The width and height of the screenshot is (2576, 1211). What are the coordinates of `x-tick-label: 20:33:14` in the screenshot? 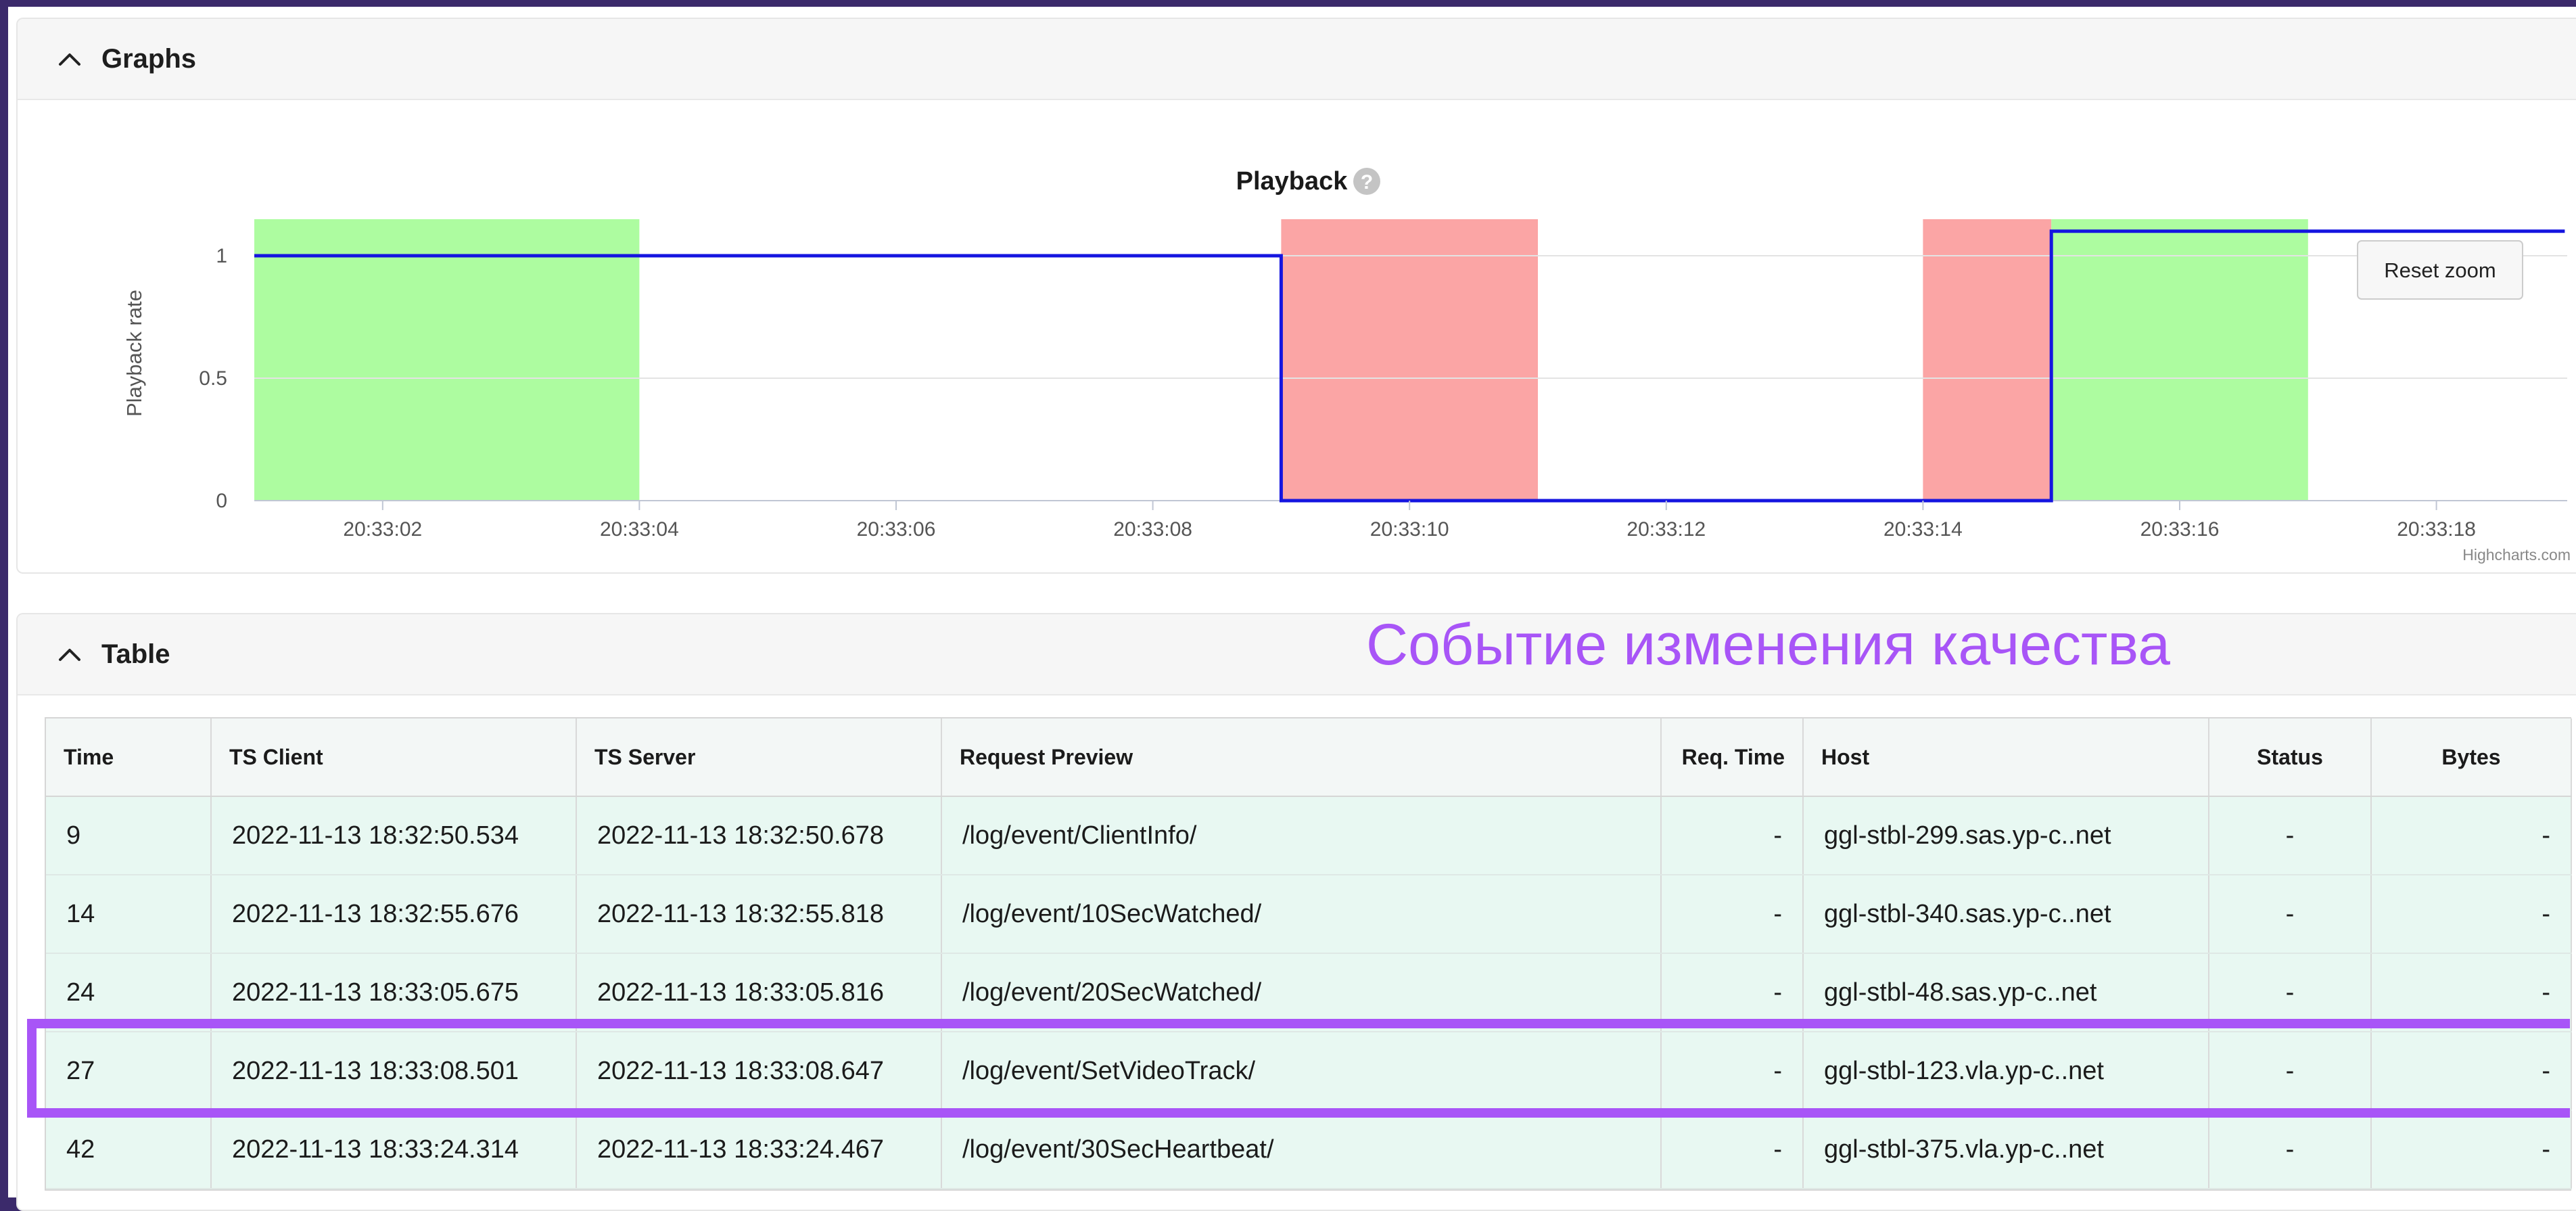 It's located at (1923, 529).